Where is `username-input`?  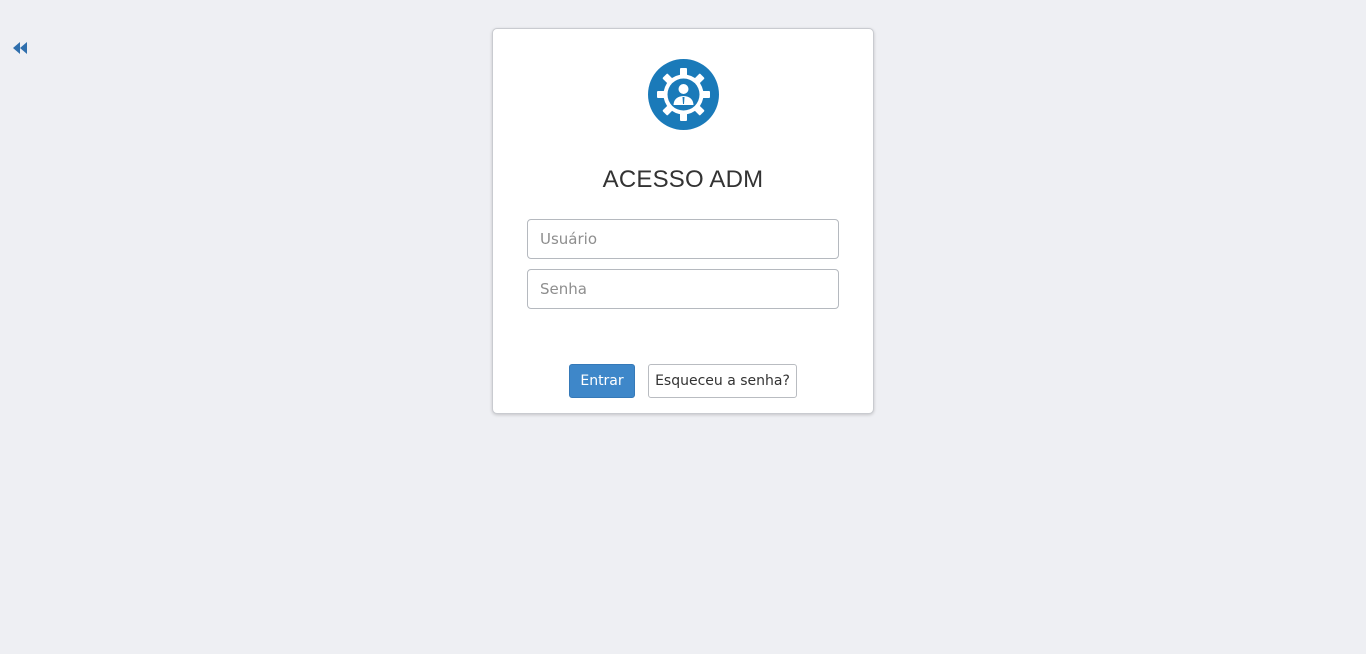
username-input is located at coordinates (683, 239).